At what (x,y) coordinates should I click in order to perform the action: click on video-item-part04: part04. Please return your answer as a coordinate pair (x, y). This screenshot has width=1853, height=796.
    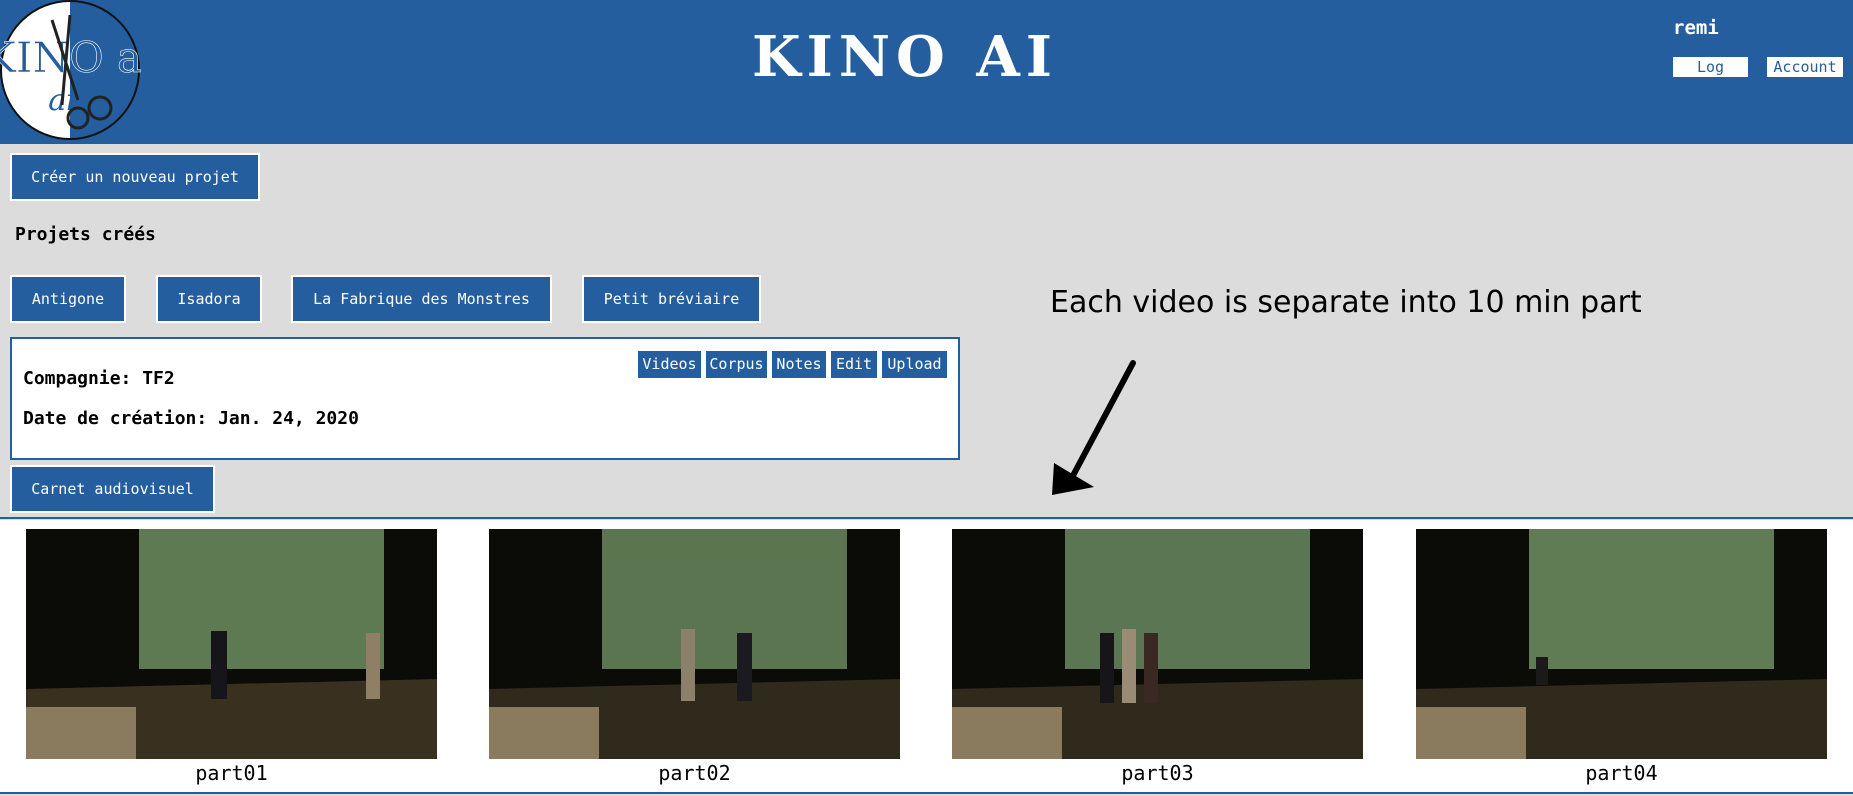
    Looking at the image, I should click on (1621, 657).